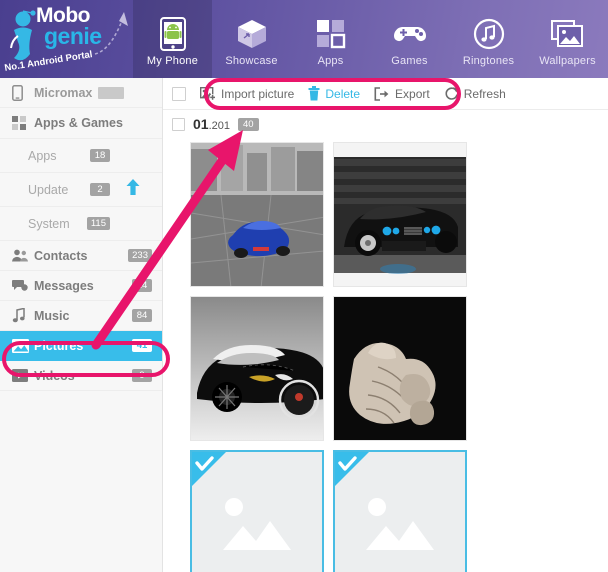 The width and height of the screenshot is (608, 572). I want to click on photo-black-bmw-blue-headlights, so click(400, 214).